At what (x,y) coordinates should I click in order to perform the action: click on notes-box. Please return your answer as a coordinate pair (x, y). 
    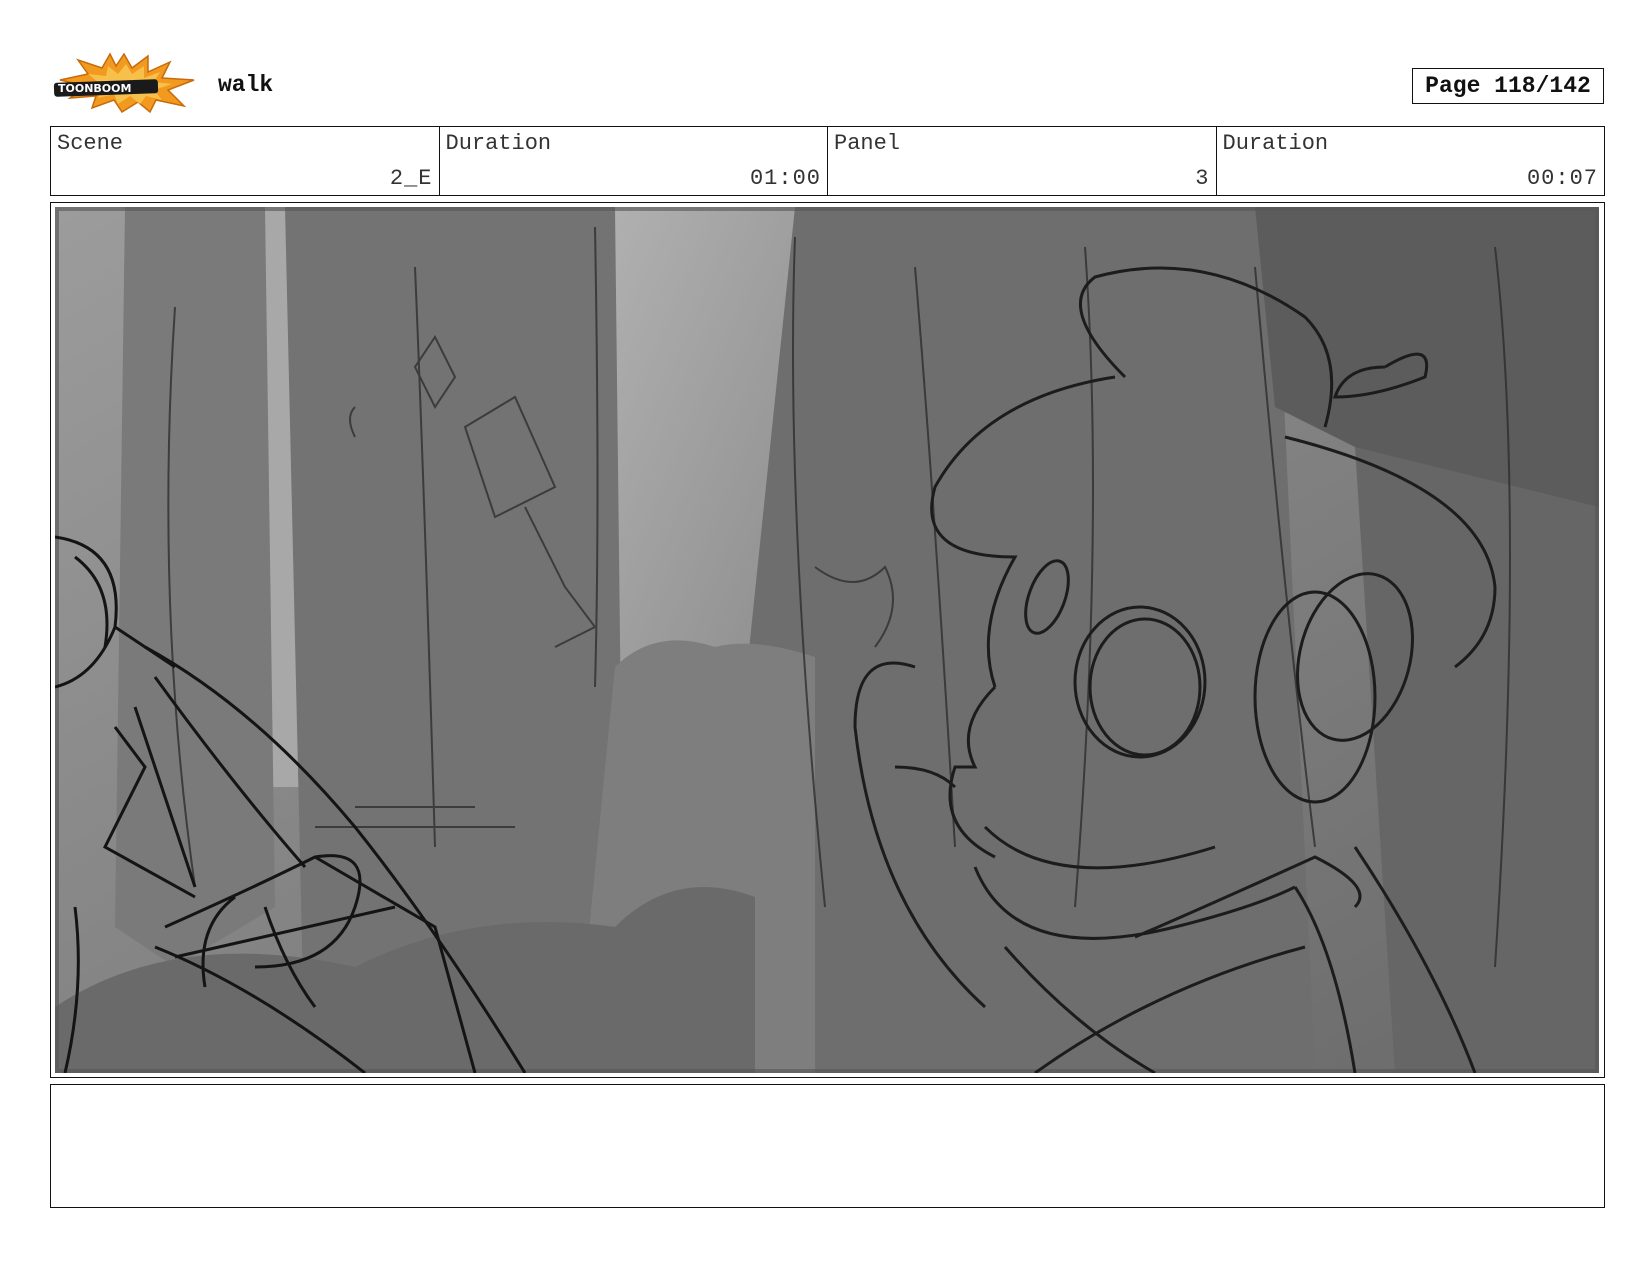
    Looking at the image, I should click on (827, 1146).